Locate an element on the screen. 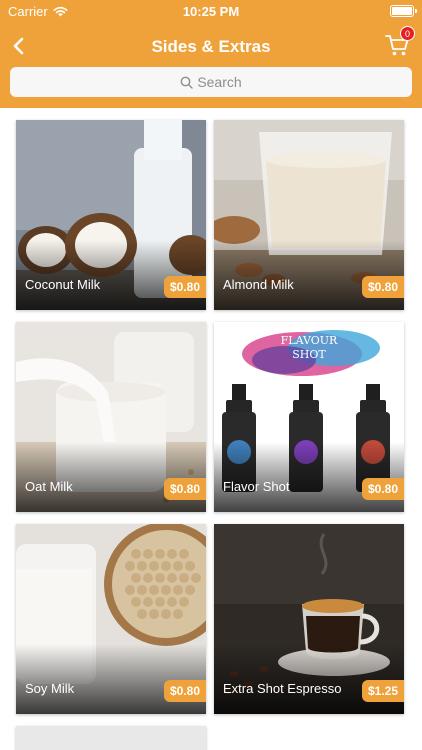 This screenshot has height=750, width=422. product-name: Oat Milk is located at coordinates (49, 486).